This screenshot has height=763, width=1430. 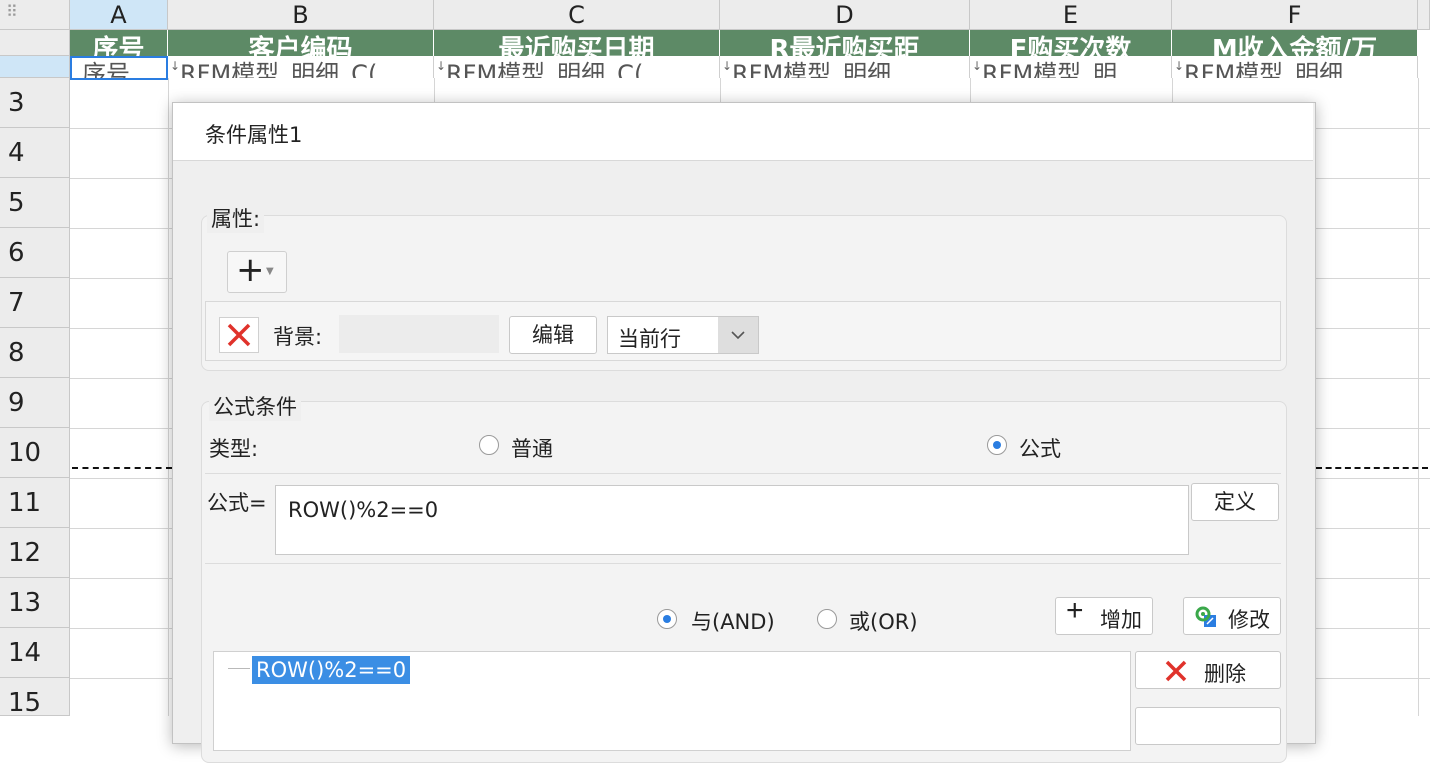 I want to click on column-header-d: D, so click(x=845, y=15).